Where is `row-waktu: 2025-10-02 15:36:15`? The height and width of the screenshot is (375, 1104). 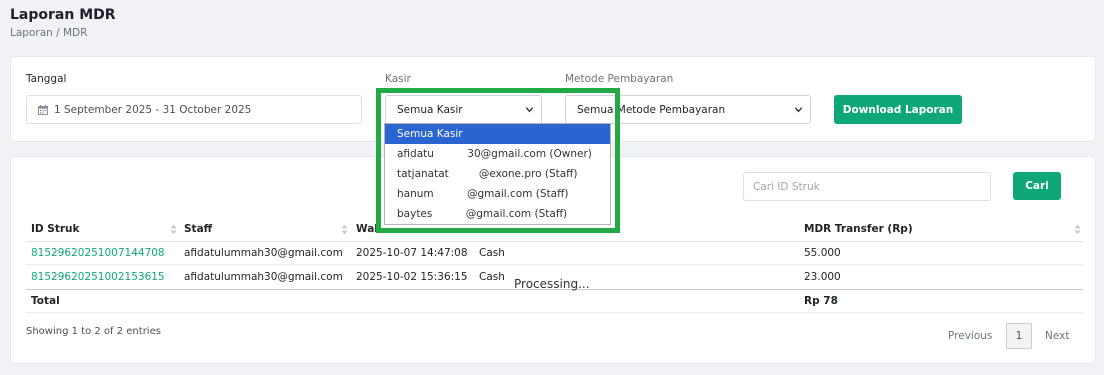 row-waktu: 2025-10-02 15:36:15 is located at coordinates (412, 277).